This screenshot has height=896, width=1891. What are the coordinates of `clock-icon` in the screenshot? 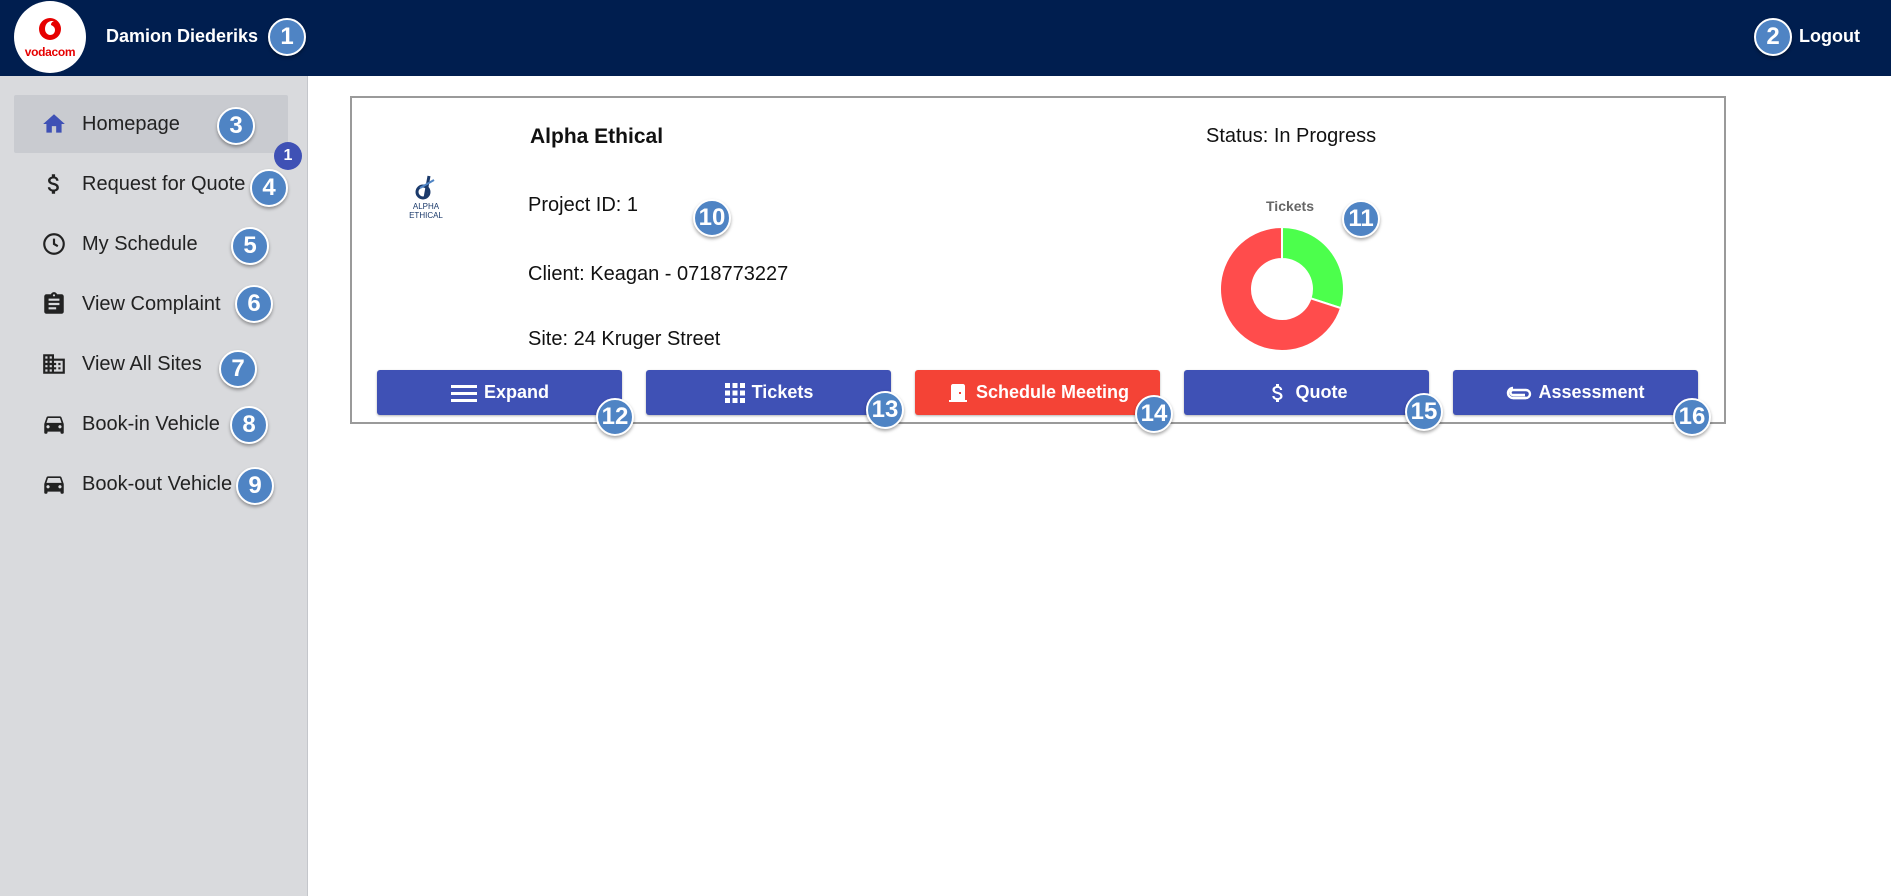 It's located at (54, 244).